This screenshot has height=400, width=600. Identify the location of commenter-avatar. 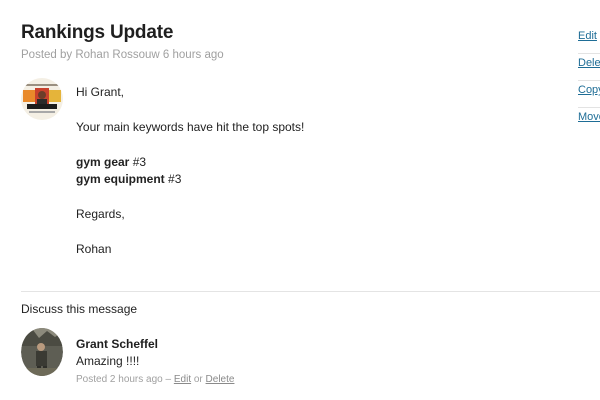
(42, 352).